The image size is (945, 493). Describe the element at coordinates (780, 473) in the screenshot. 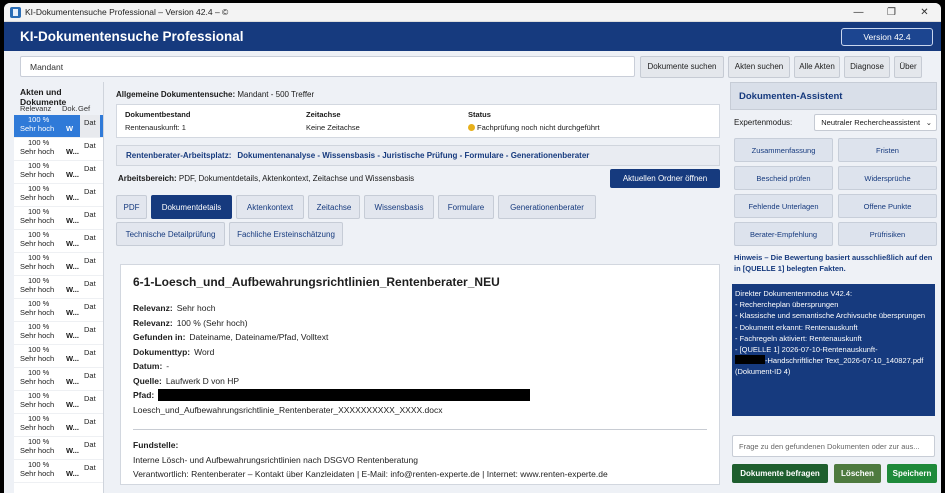

I see `ask-documents-button: Dokumente befragen` at that location.